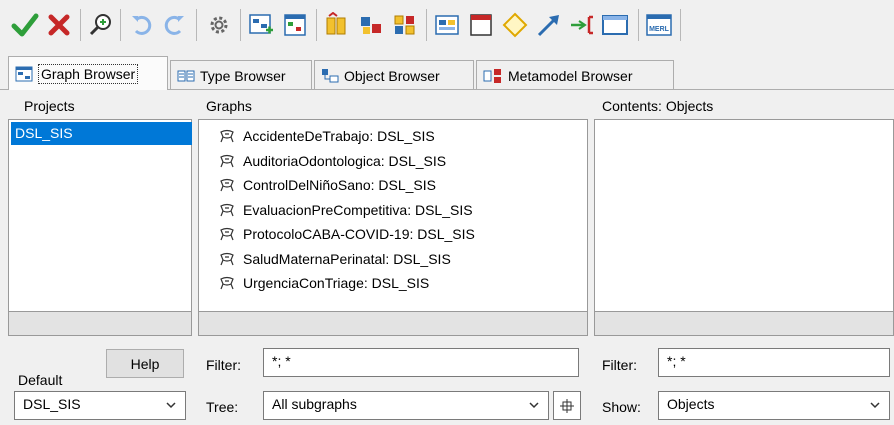 The height and width of the screenshot is (425, 894). I want to click on type-browser-tab-icon, so click(186, 75).